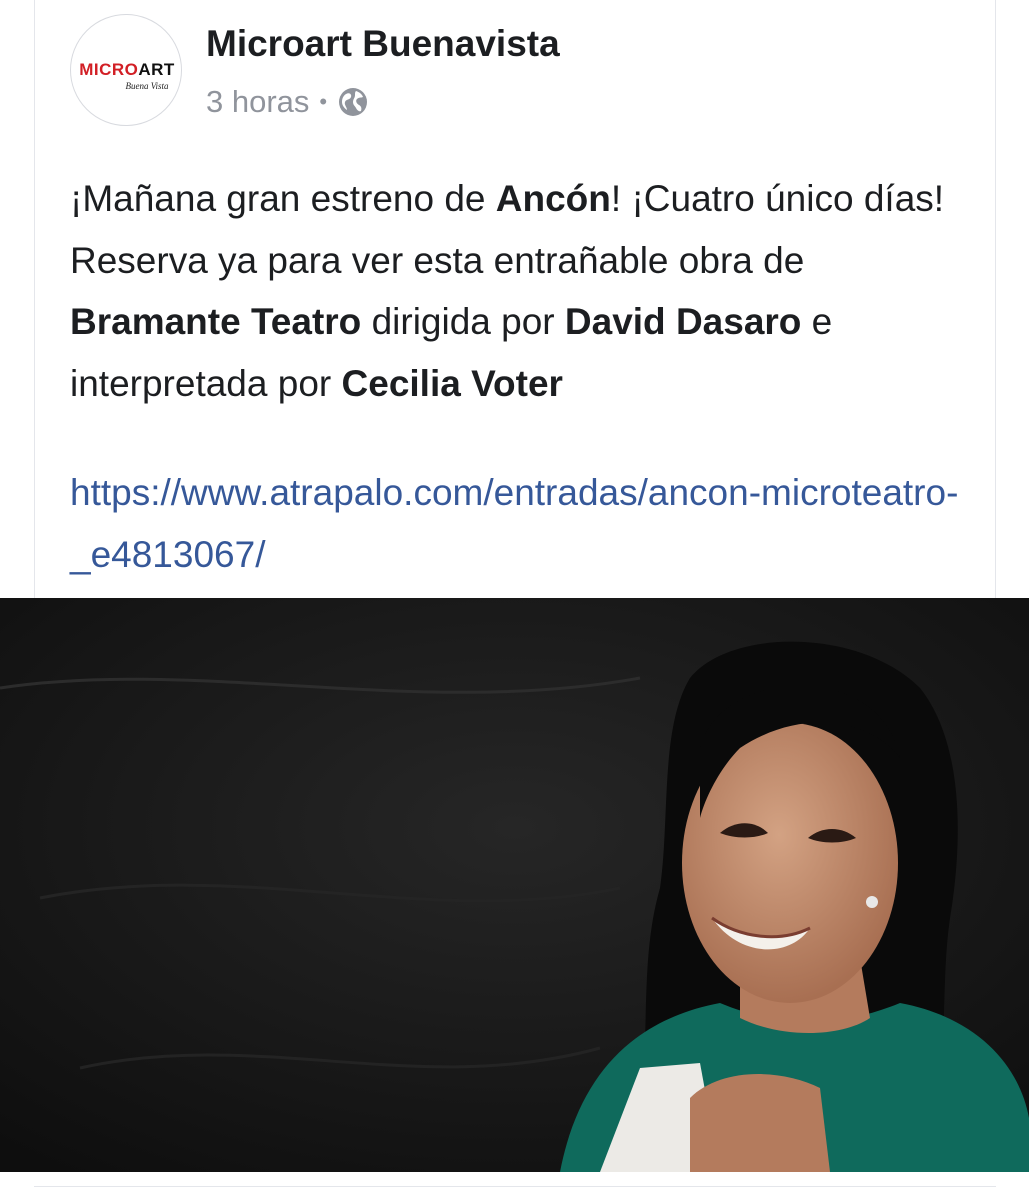 The width and height of the screenshot is (1029, 1200). What do you see at coordinates (452, 383) in the screenshot?
I see `bold-cecilia-voter: Cecilia Voter` at bounding box center [452, 383].